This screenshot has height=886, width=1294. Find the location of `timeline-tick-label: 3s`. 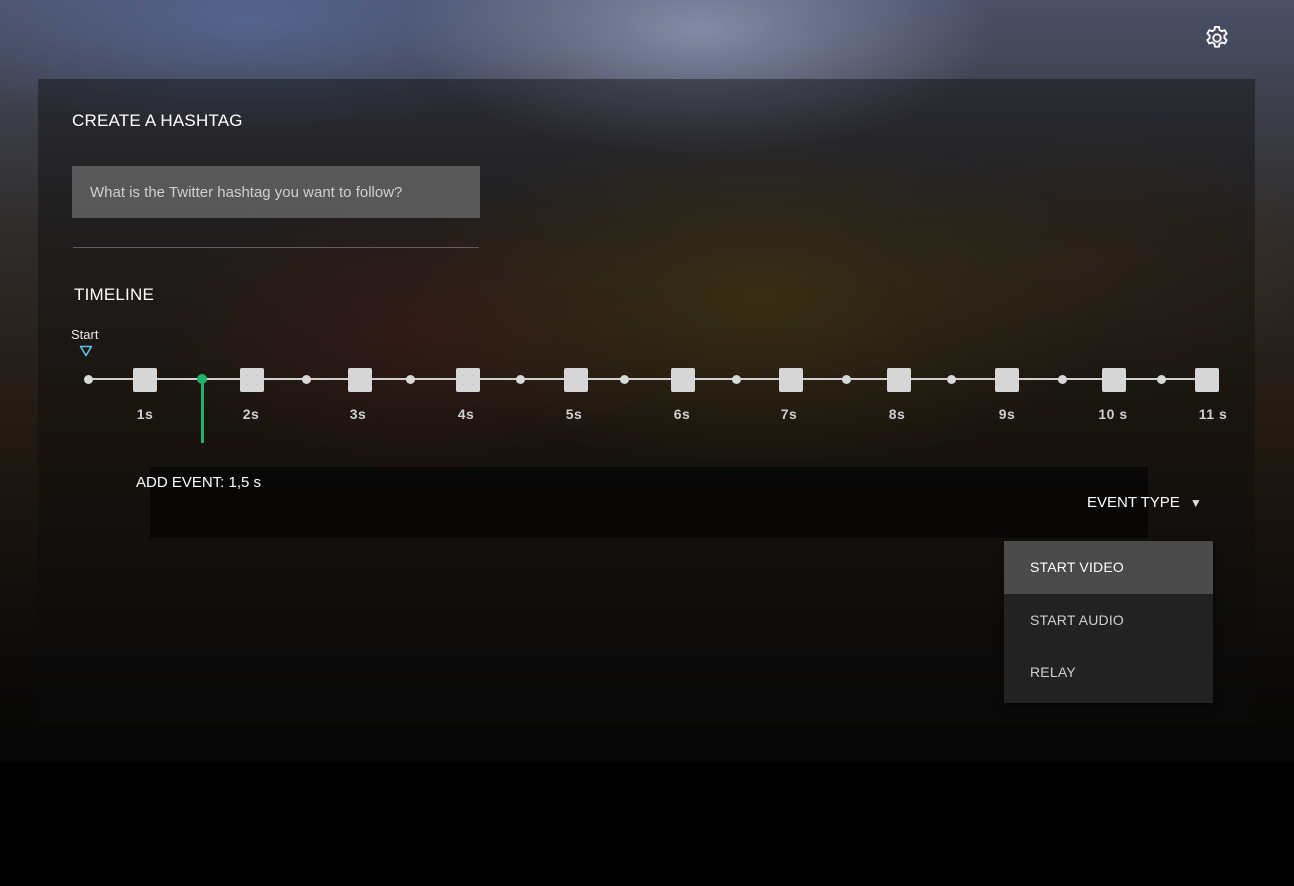

timeline-tick-label: 3s is located at coordinates (358, 414).